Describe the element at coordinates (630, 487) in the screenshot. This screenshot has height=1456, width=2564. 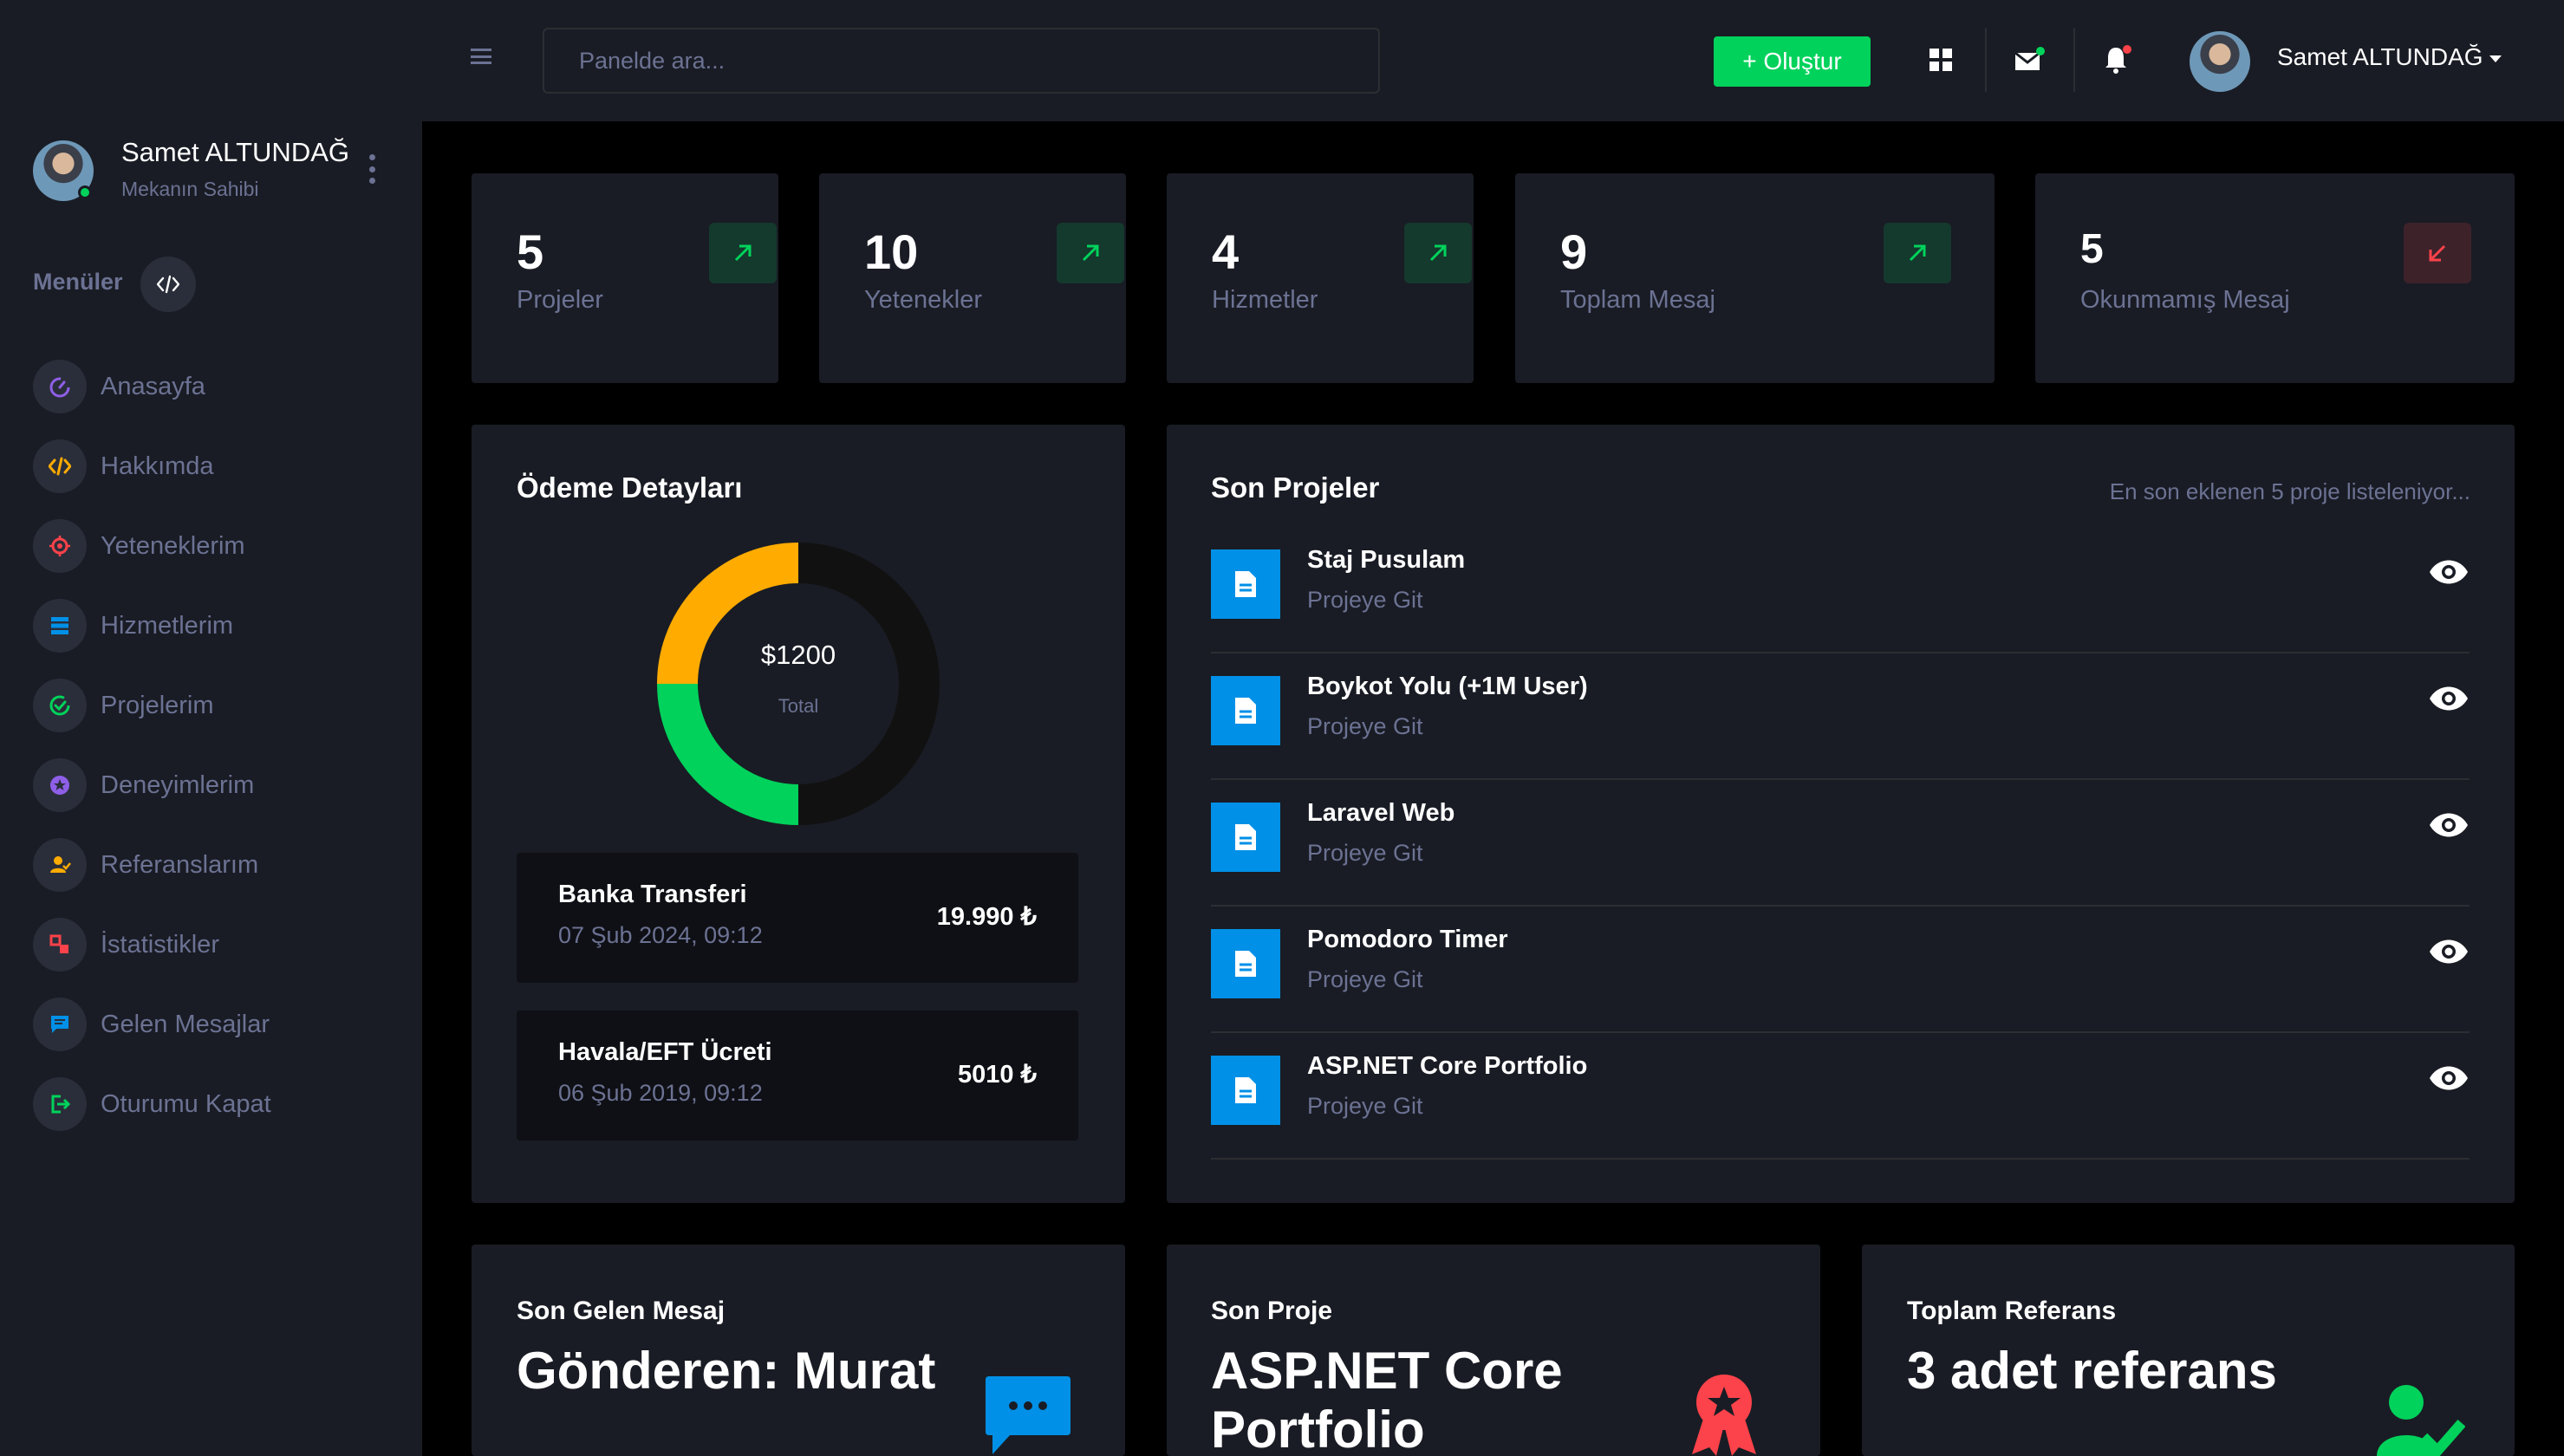
I see `payment-title: Ödeme Detayları` at that location.